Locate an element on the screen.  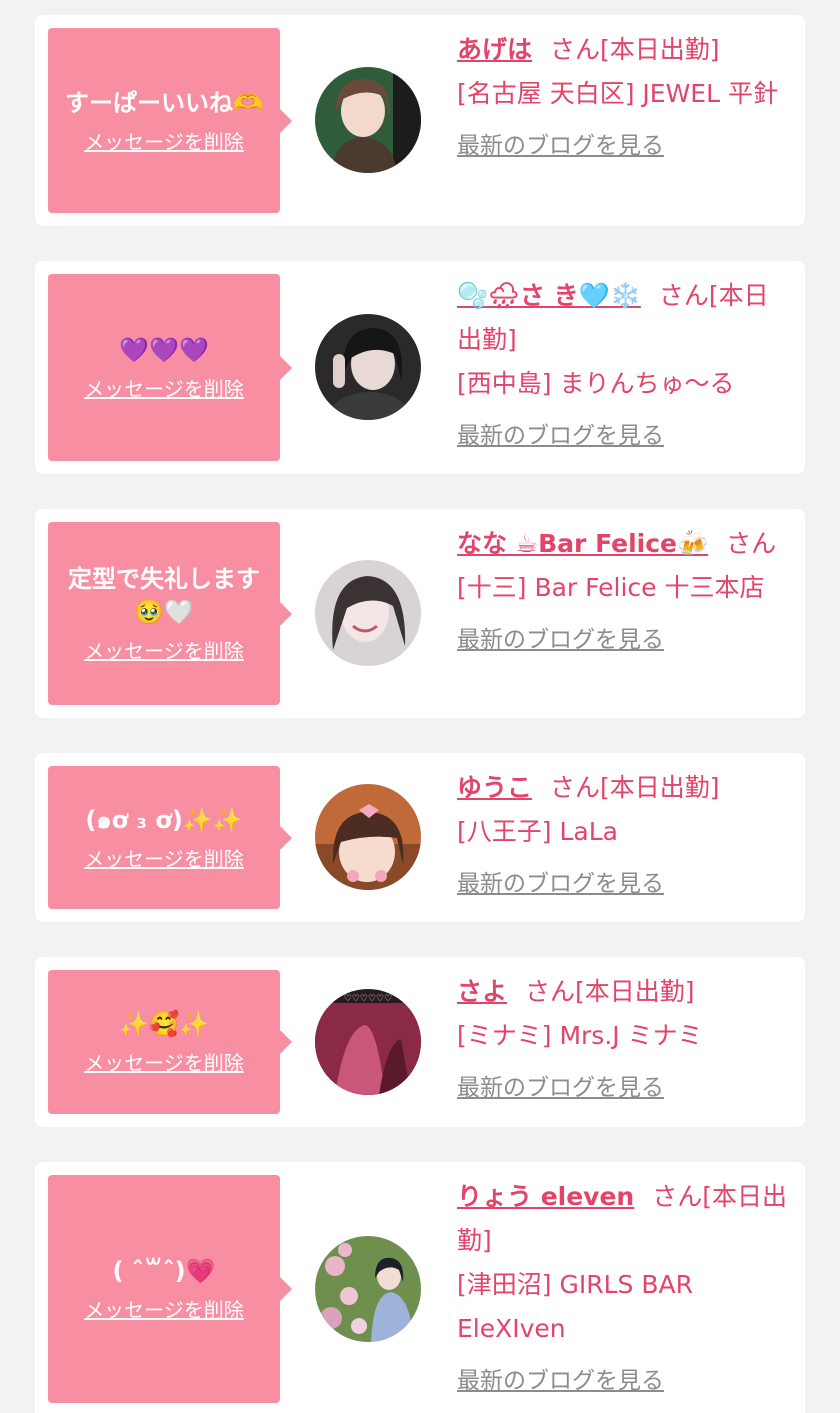
name-line: りょう eleven さん[本日出勤] is located at coordinates (622, 1219).